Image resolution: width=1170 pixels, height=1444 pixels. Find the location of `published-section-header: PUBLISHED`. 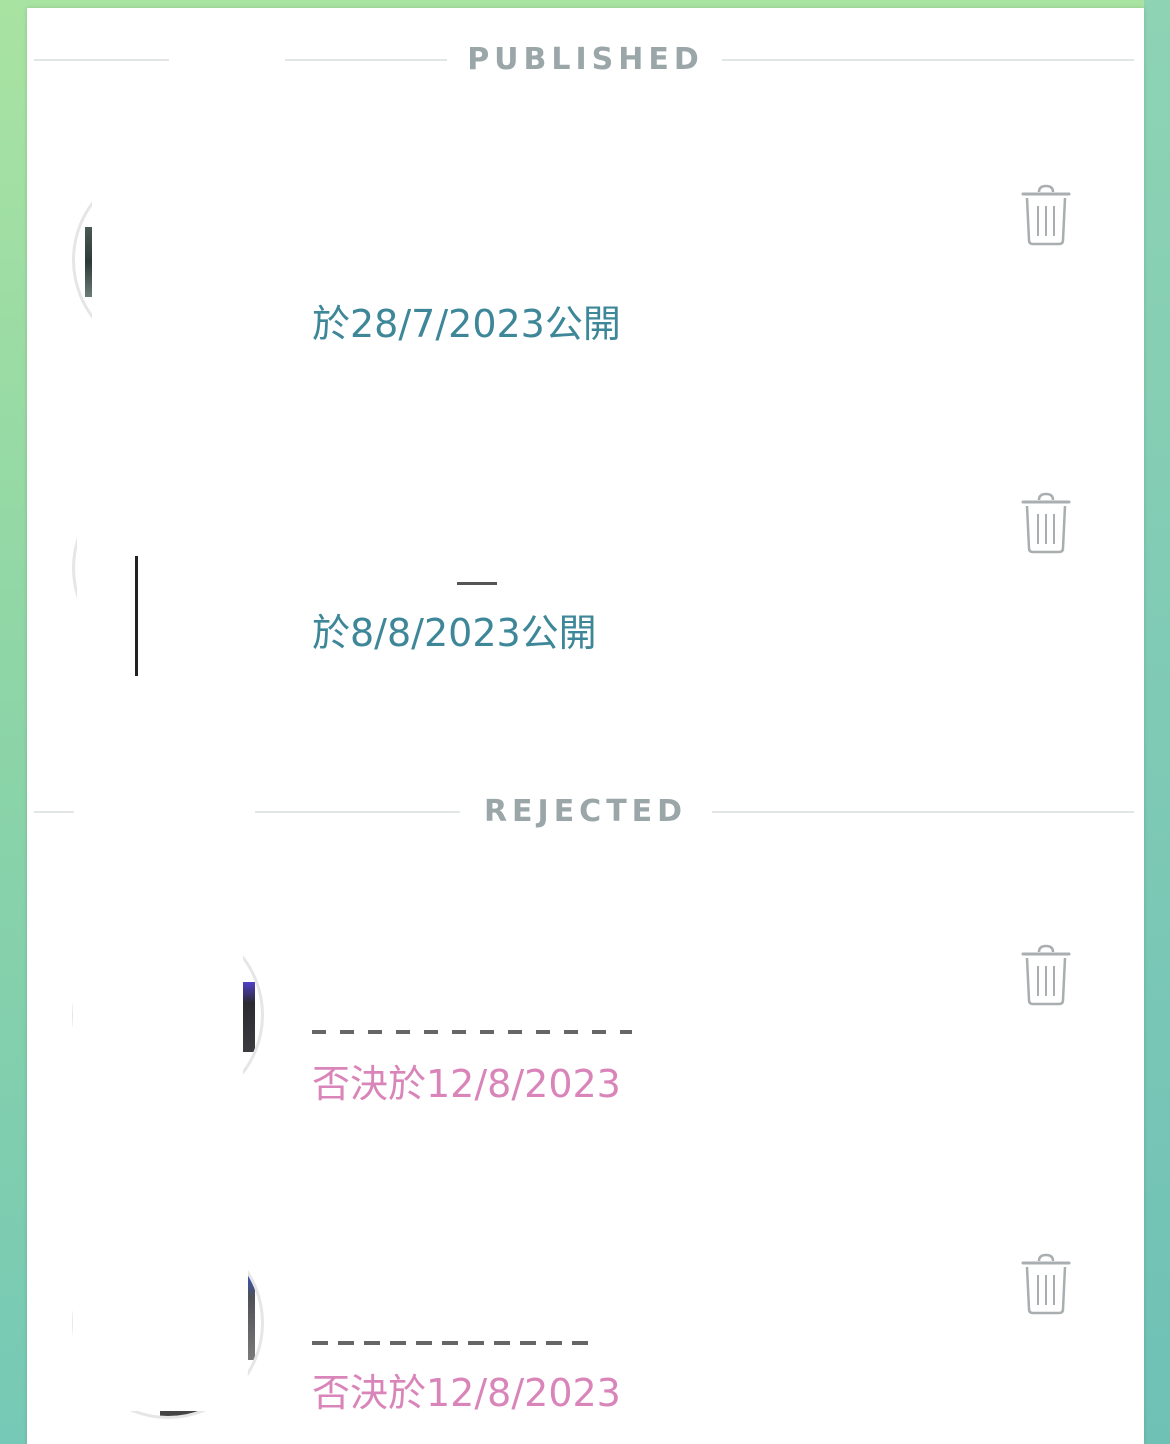

published-section-header: PUBLISHED is located at coordinates (585, 60).